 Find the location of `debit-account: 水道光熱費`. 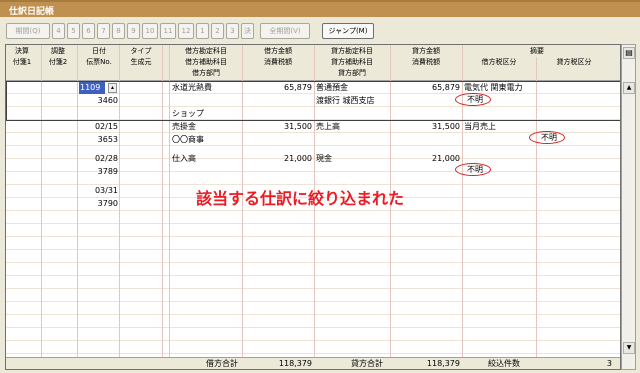

debit-account: 水道光熱費 is located at coordinates (192, 87).